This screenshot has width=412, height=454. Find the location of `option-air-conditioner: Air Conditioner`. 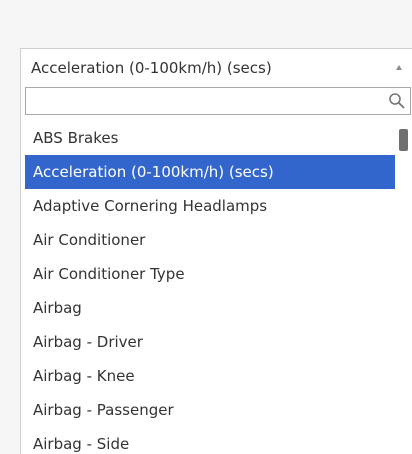

option-air-conditioner: Air Conditioner is located at coordinates (210, 240).